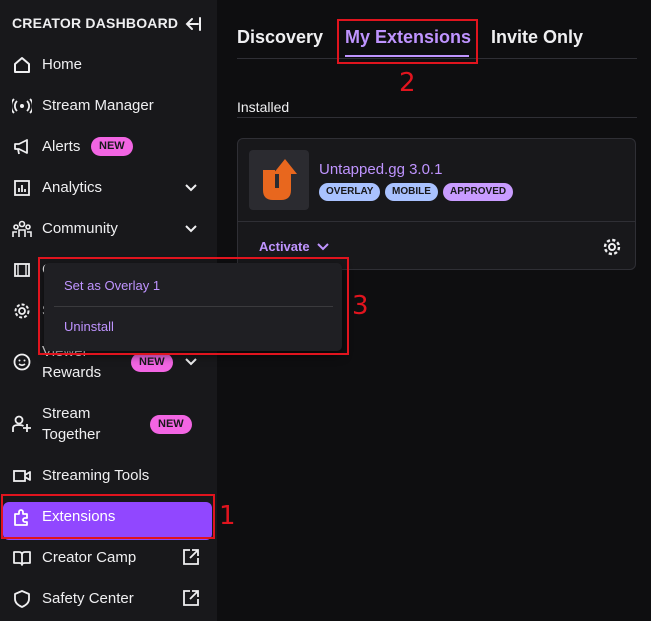 The width and height of the screenshot is (651, 621). I want to click on sidebar-item-label: Stream, so click(66, 413).